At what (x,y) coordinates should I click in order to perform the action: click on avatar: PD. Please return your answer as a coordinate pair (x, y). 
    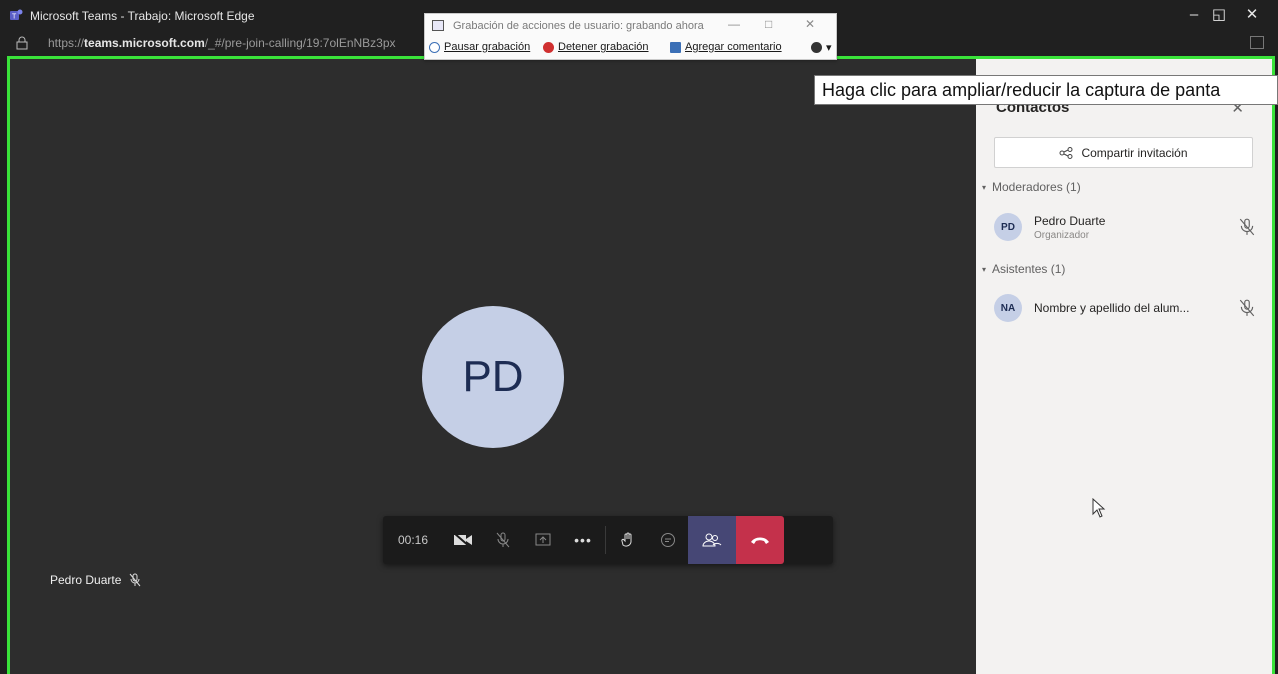
    Looking at the image, I should click on (1008, 227).